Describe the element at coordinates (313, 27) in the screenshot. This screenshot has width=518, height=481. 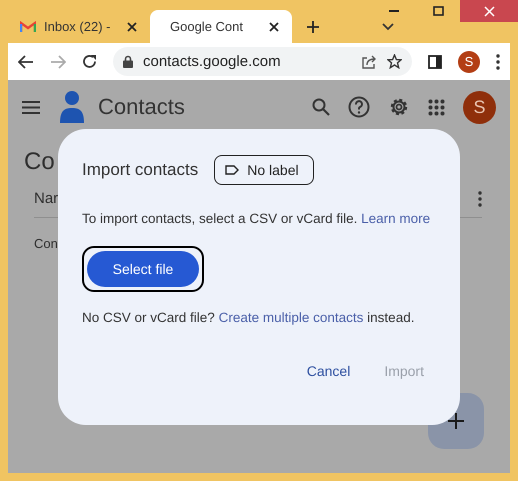
I see `new-tab-icon` at that location.